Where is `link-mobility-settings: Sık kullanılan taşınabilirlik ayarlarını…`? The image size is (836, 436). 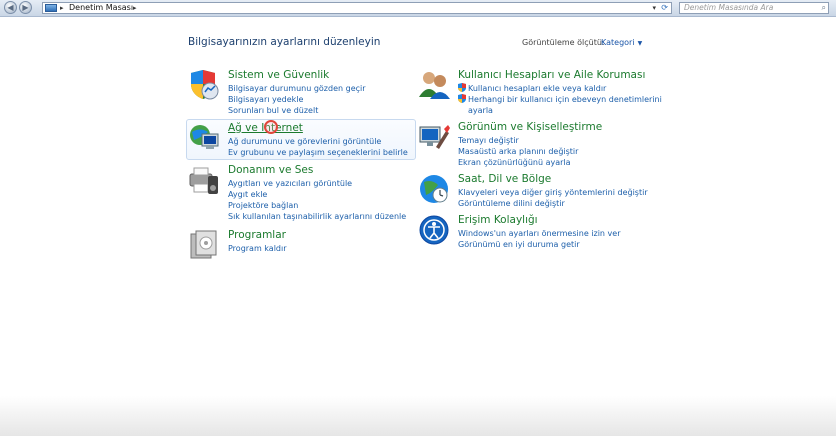 link-mobility-settings: Sık kullanılan taşınabilirlik ayarlarını… is located at coordinates (317, 216).